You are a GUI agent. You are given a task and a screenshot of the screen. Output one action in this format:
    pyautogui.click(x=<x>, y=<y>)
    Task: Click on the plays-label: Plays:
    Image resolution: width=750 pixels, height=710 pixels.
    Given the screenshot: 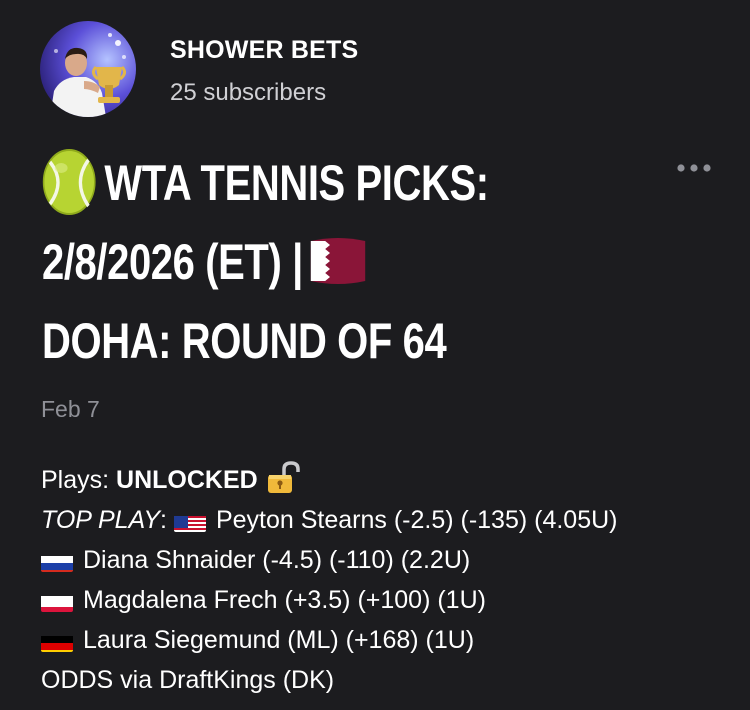 What is the action you would take?
    pyautogui.click(x=75, y=480)
    